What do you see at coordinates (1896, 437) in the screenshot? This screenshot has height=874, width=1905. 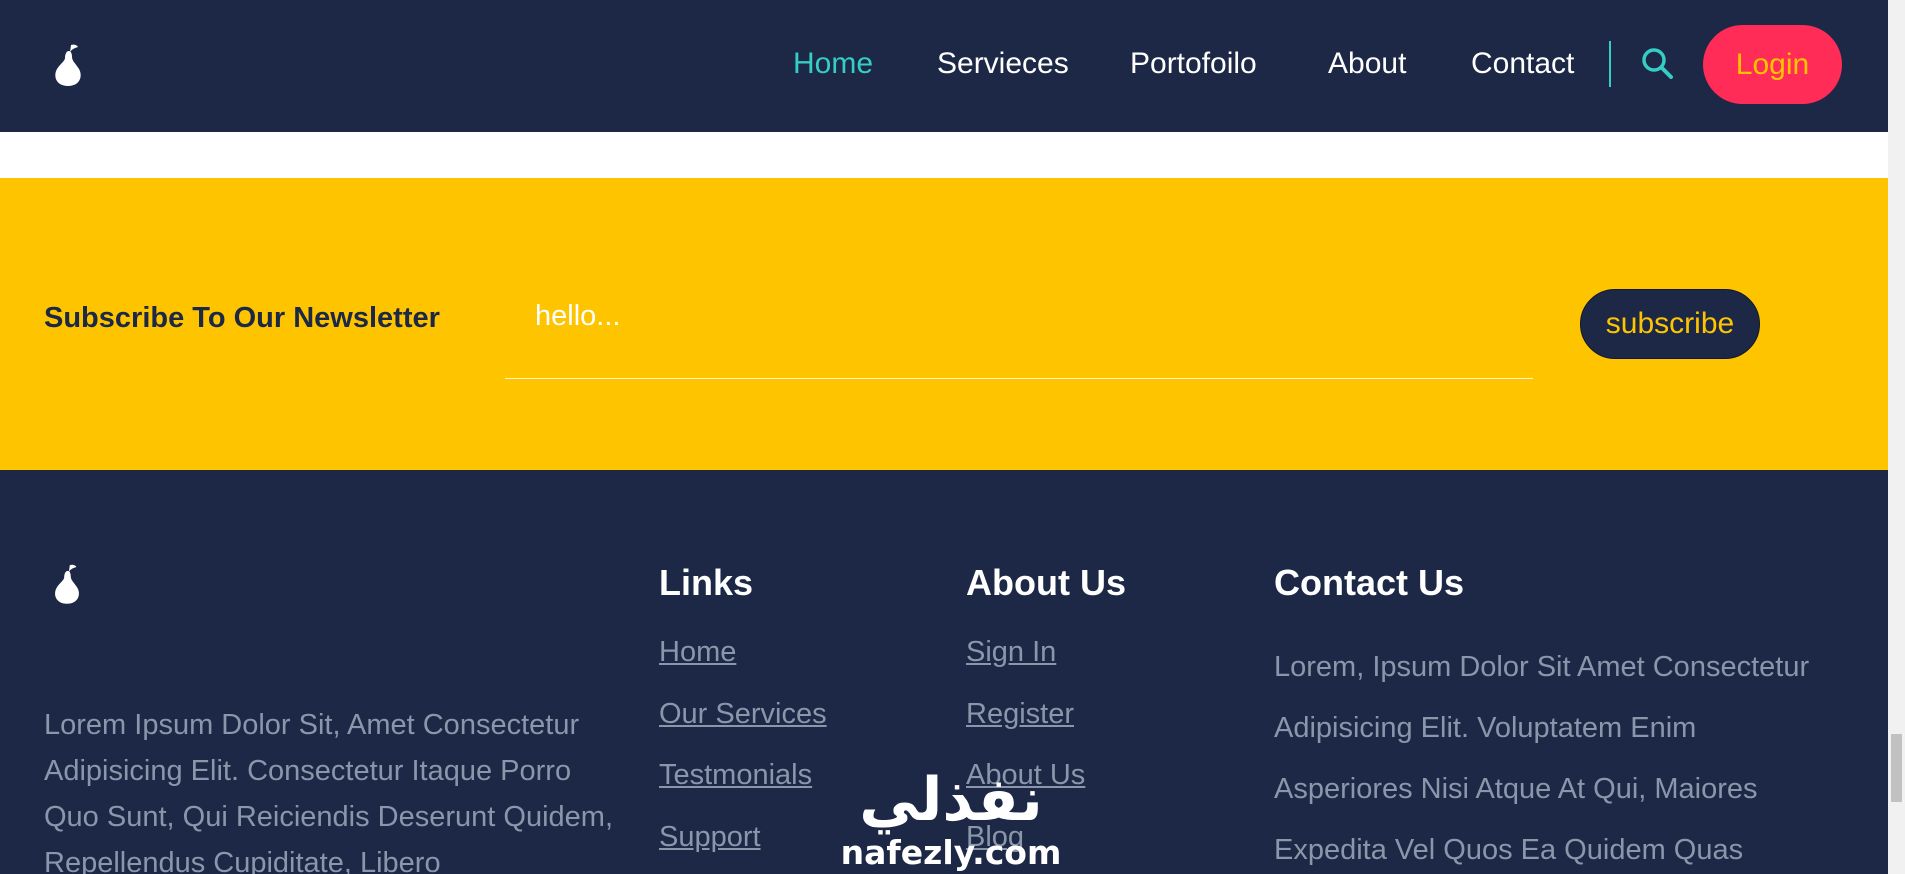 I see `page-scrollbar` at bounding box center [1896, 437].